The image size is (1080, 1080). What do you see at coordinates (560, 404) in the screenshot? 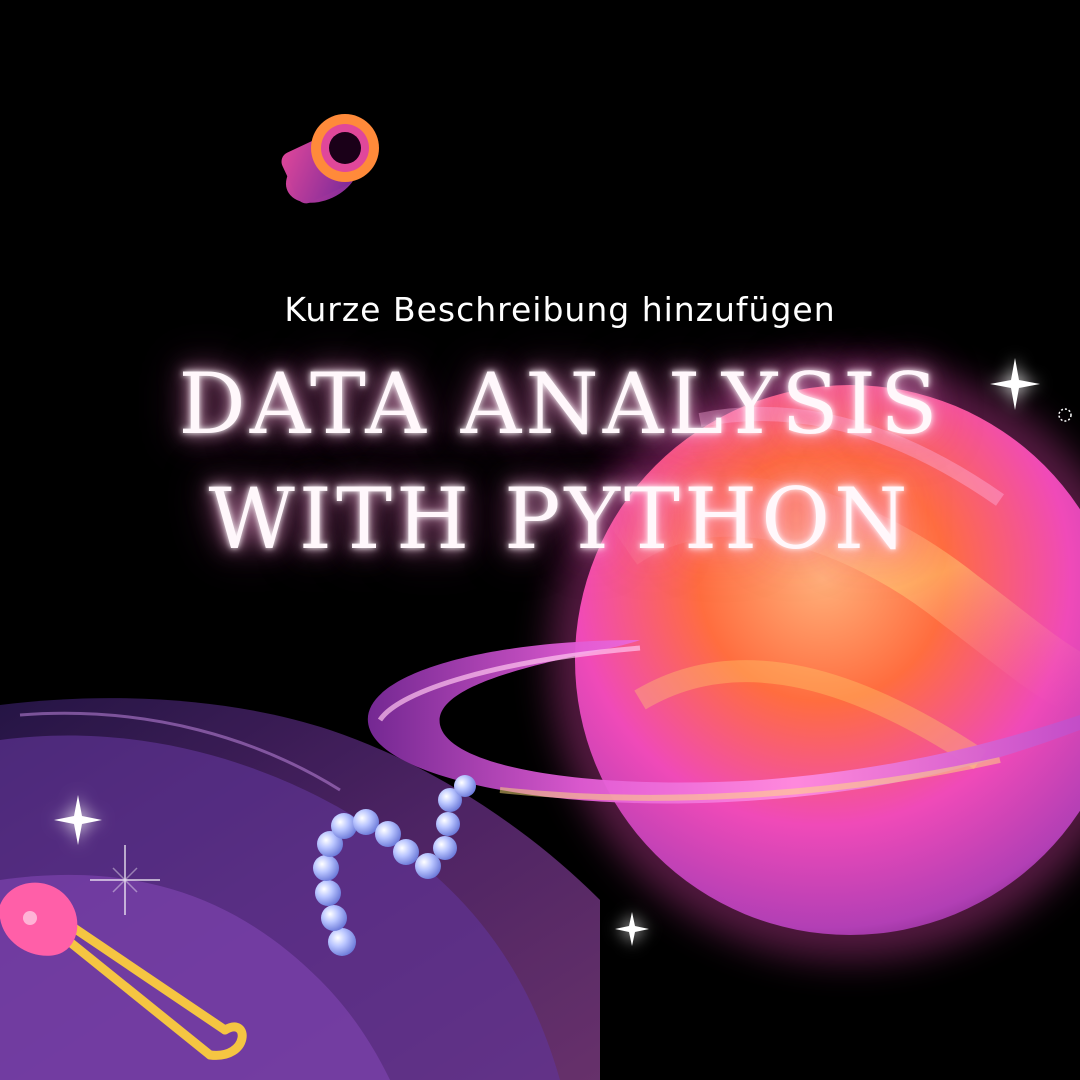
I see `title-line-1: DATA ANALYSIS` at bounding box center [560, 404].